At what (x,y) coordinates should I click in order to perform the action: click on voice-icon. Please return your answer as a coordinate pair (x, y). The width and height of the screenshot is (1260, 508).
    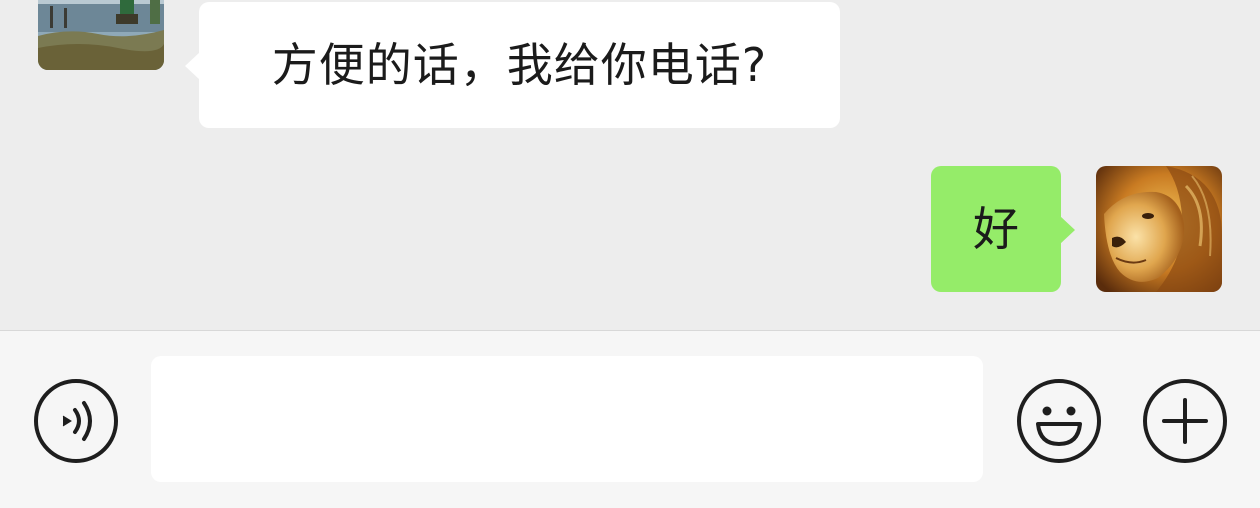
    Looking at the image, I should click on (76, 421).